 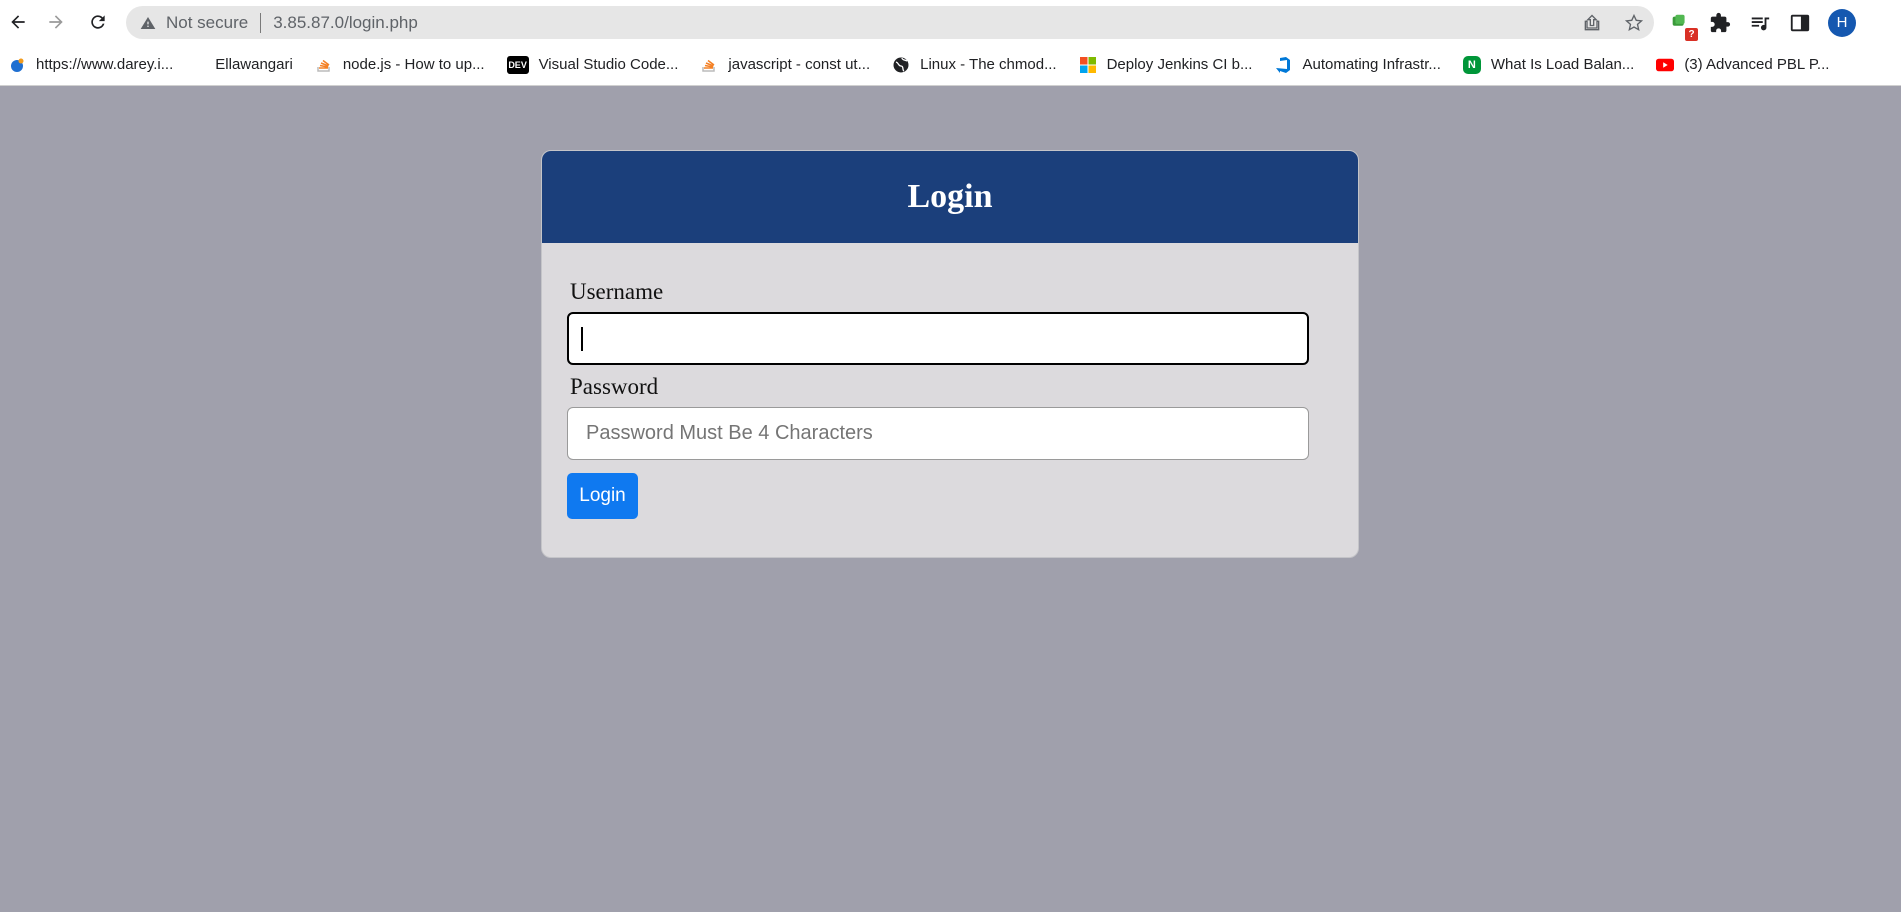 I want to click on extension-badge: ?, so click(x=1691, y=34).